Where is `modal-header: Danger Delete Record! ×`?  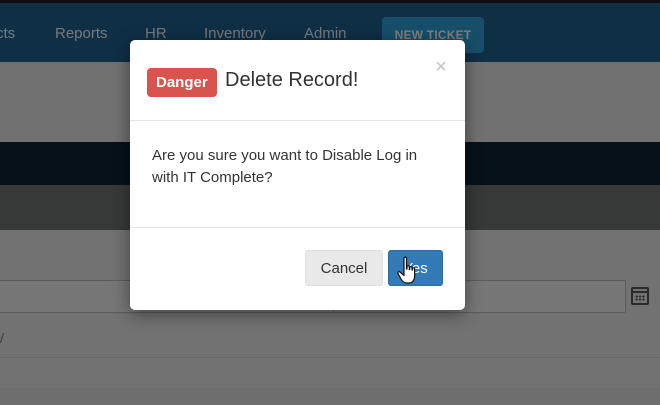 modal-header: Danger Delete Record! × is located at coordinates (297, 80).